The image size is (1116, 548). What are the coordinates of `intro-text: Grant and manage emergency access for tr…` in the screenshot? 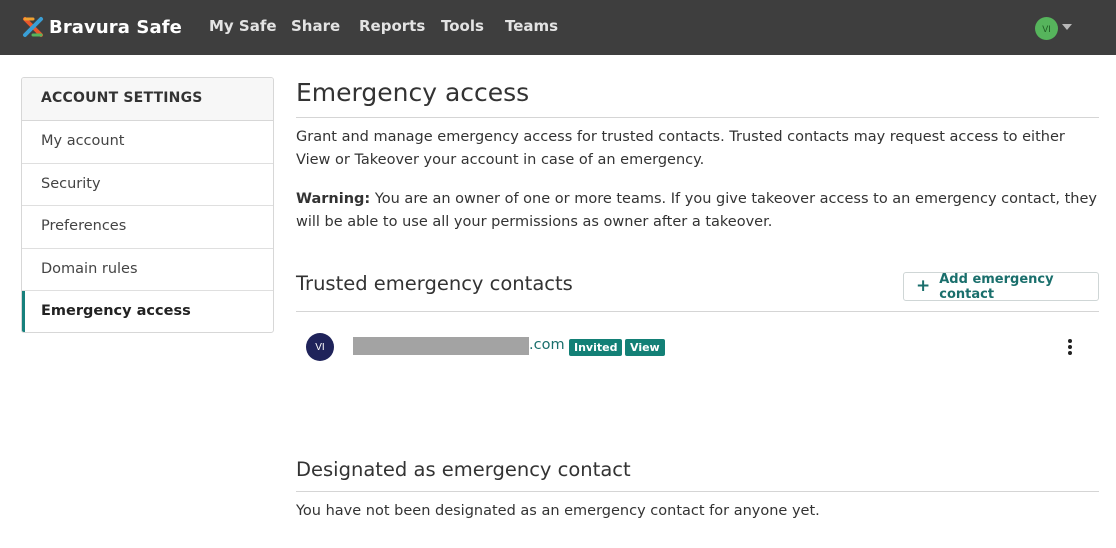 It's located at (680, 148).